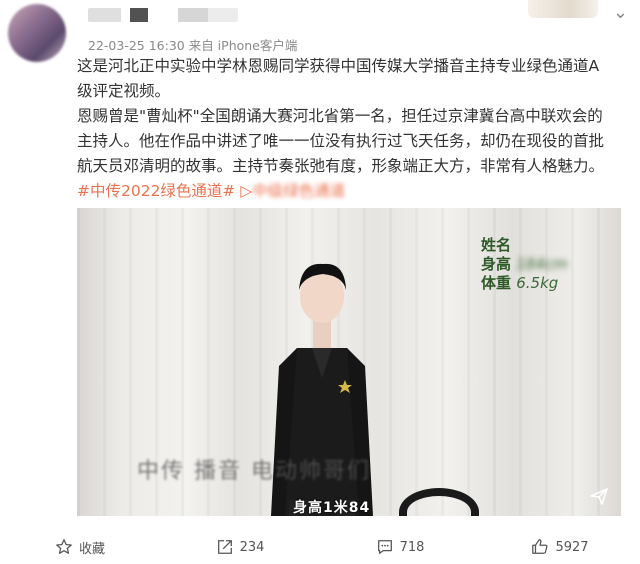  I want to click on post-paragraph-1: 这是河北正中实验中学林恩赐同学获得中国传媒大学播音主持专业绿色通道A级评定视频。, so click(338, 78).